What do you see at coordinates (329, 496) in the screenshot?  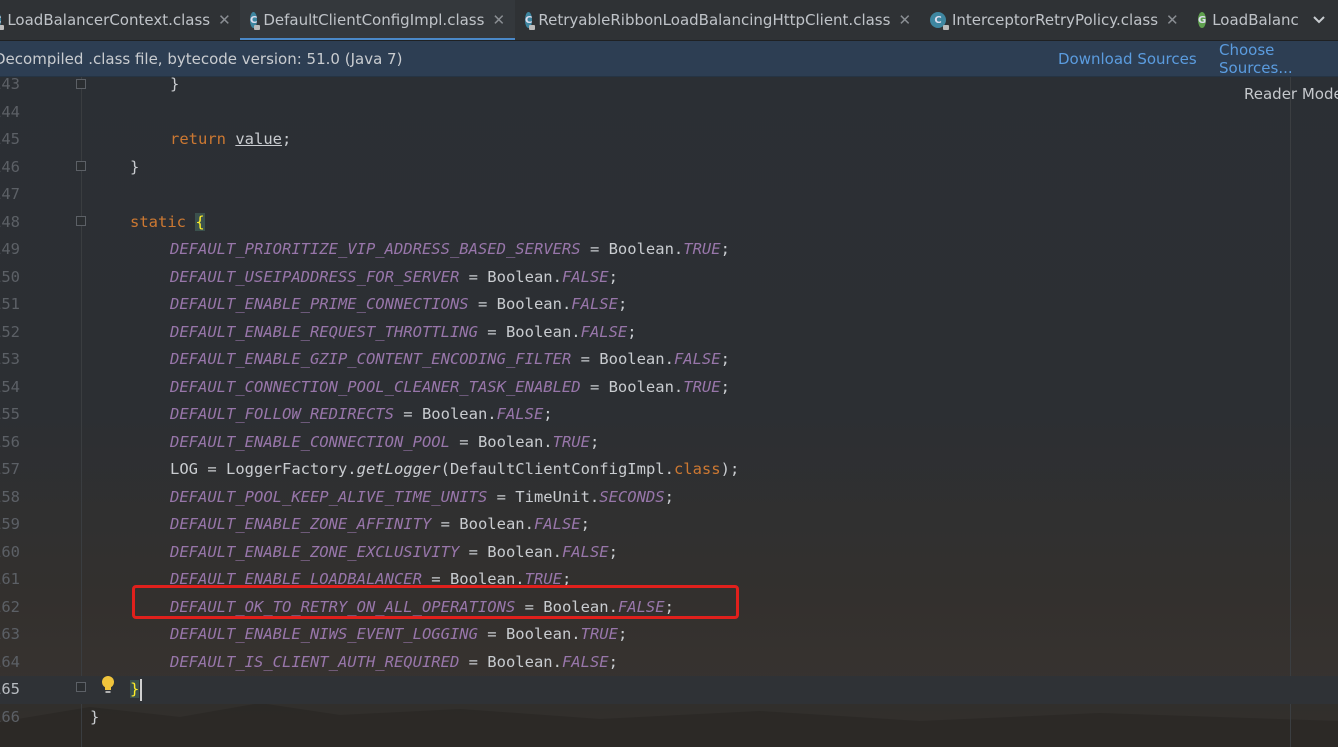 I see `constant-token: DEFAULT_POOL_KEEP_ALIVE_TIME_UNITS` at bounding box center [329, 496].